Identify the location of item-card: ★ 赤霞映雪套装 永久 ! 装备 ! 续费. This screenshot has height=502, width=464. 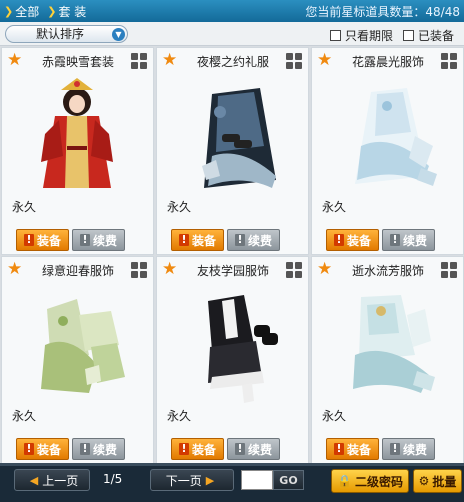
(77, 151).